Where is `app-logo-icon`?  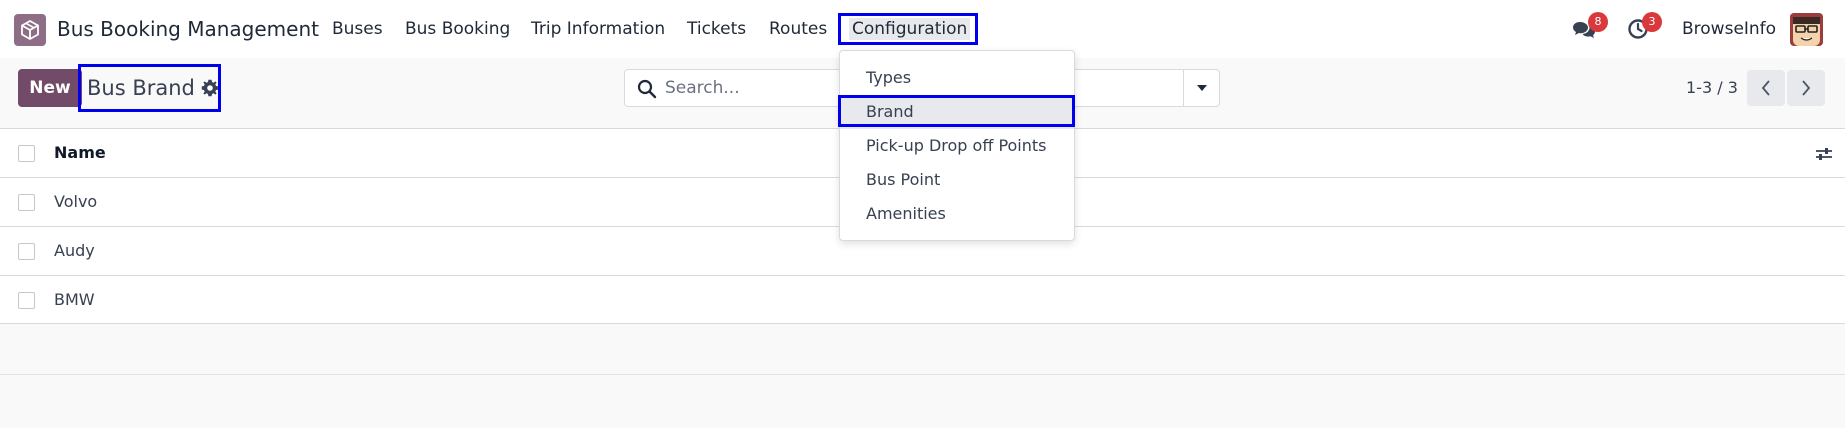
app-logo-icon is located at coordinates (30, 30).